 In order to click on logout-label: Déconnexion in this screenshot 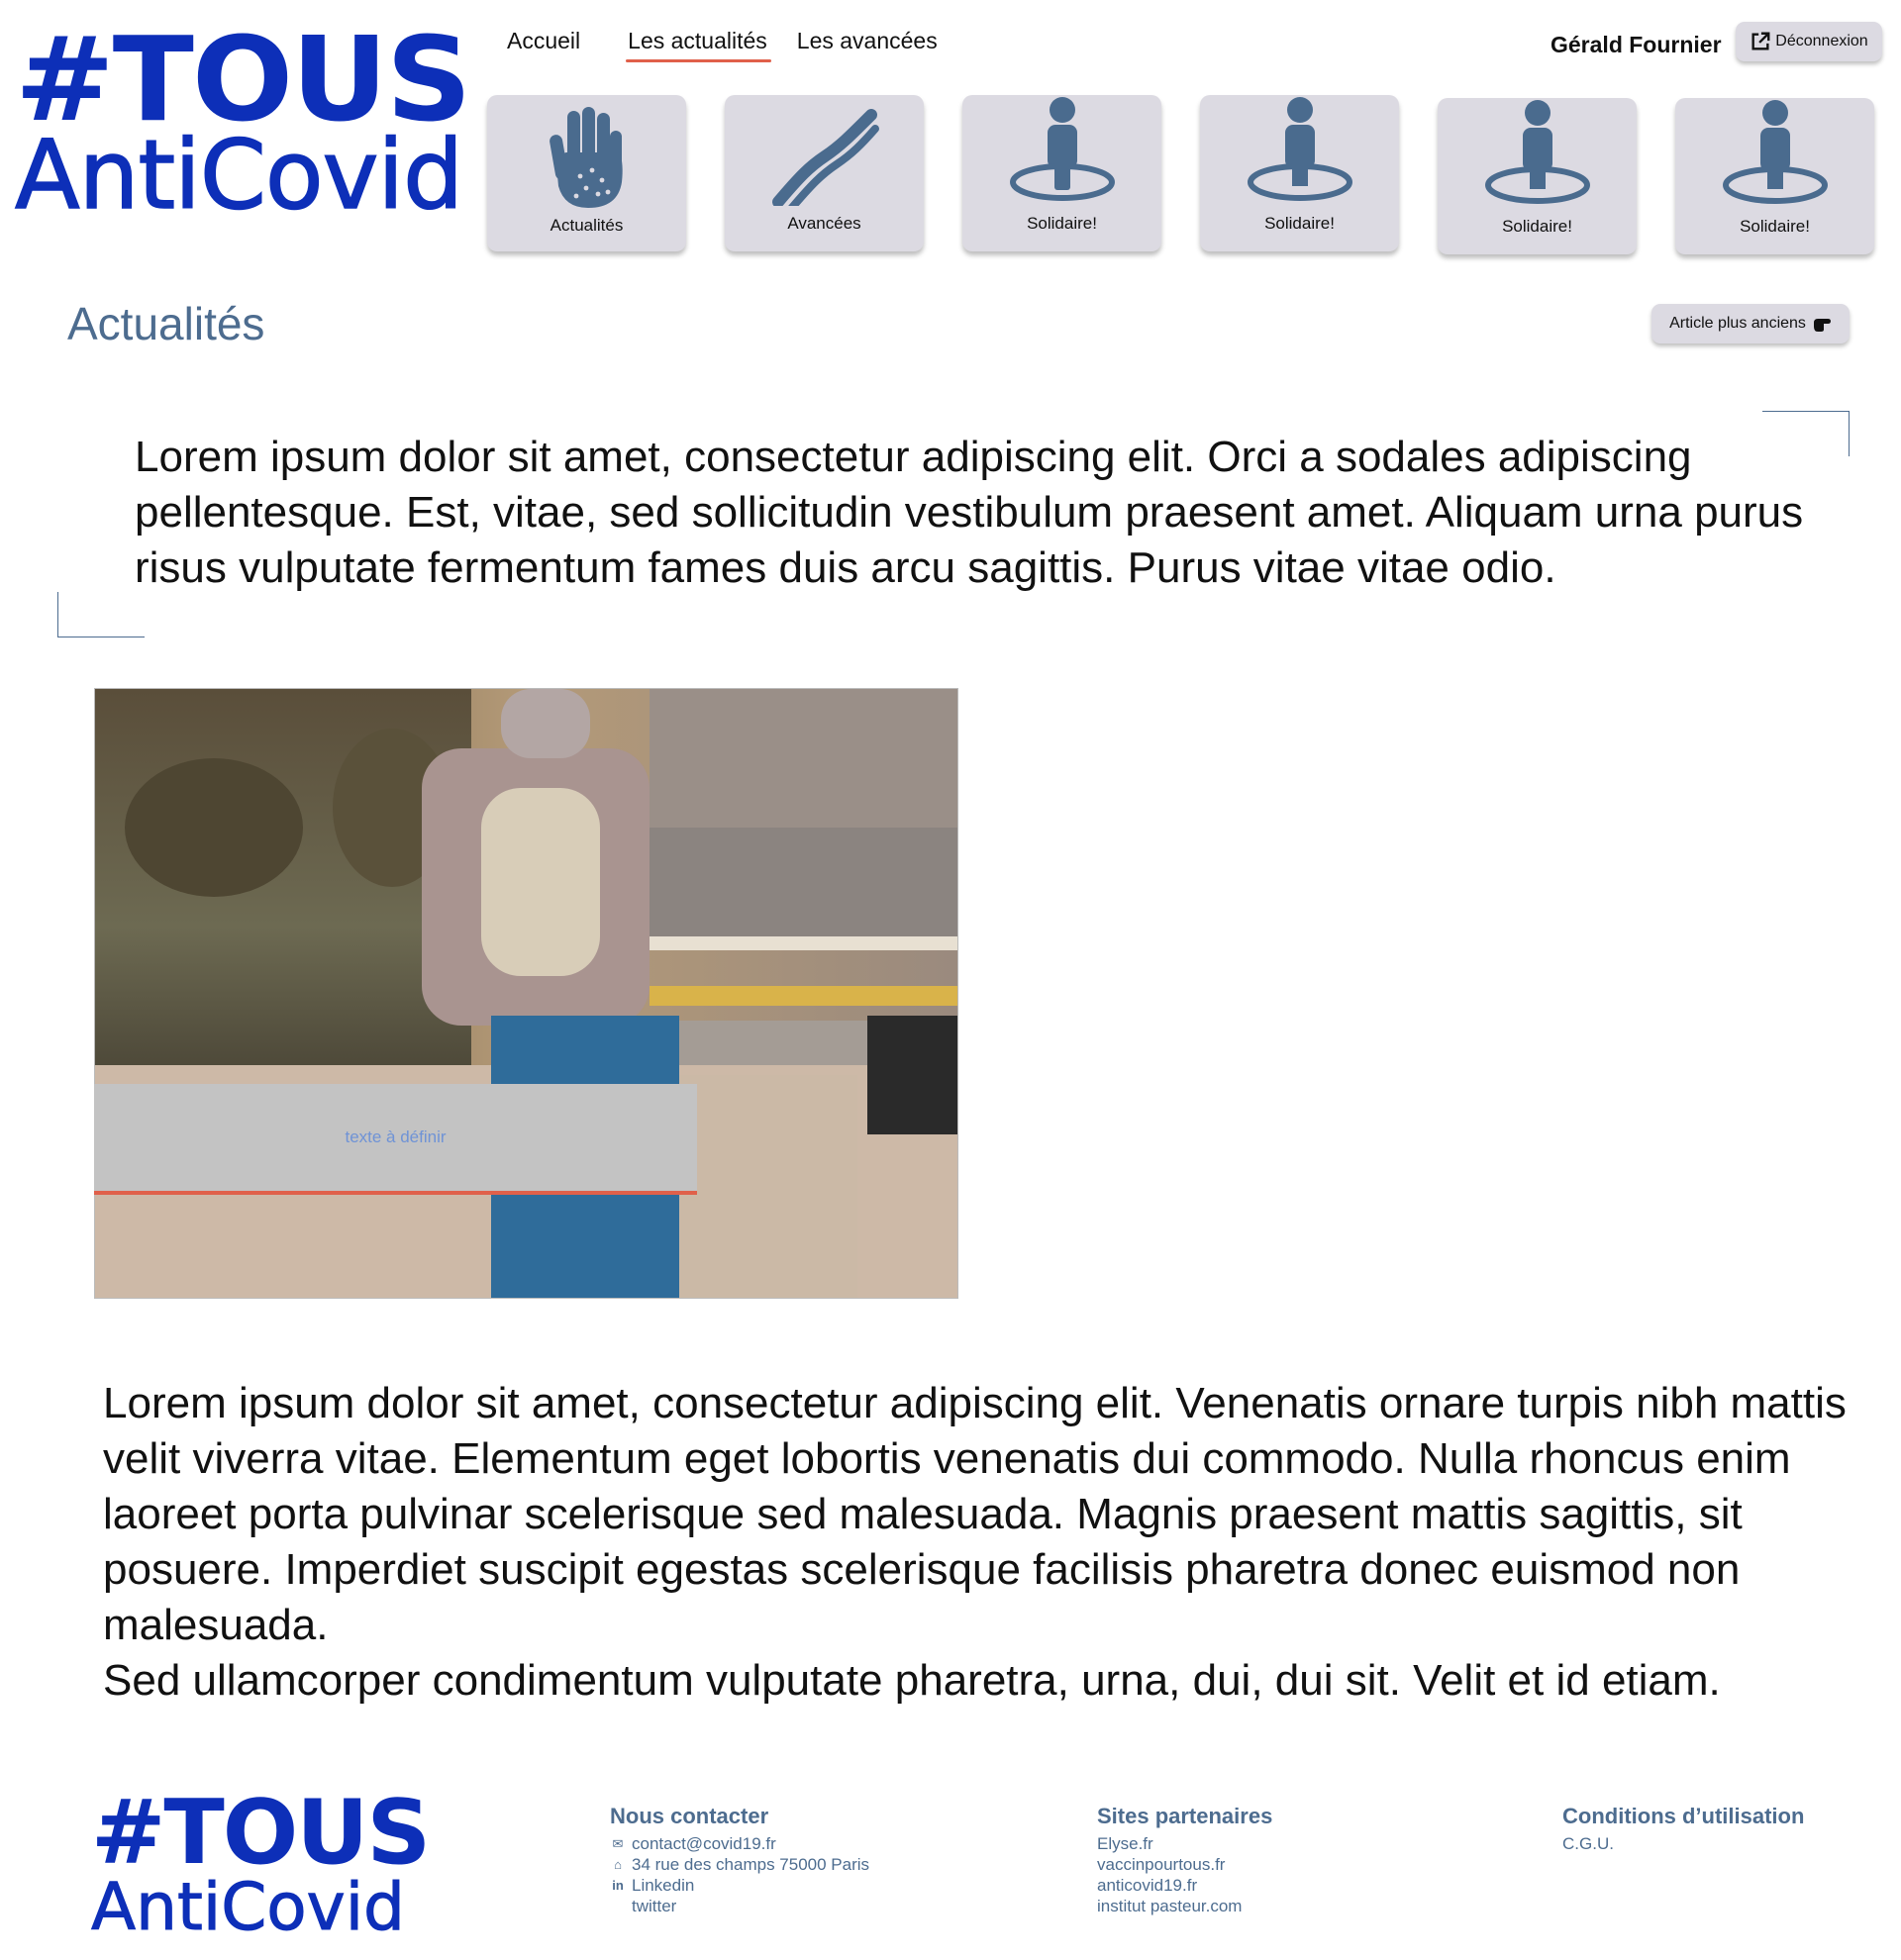, I will do `click(1821, 41)`.